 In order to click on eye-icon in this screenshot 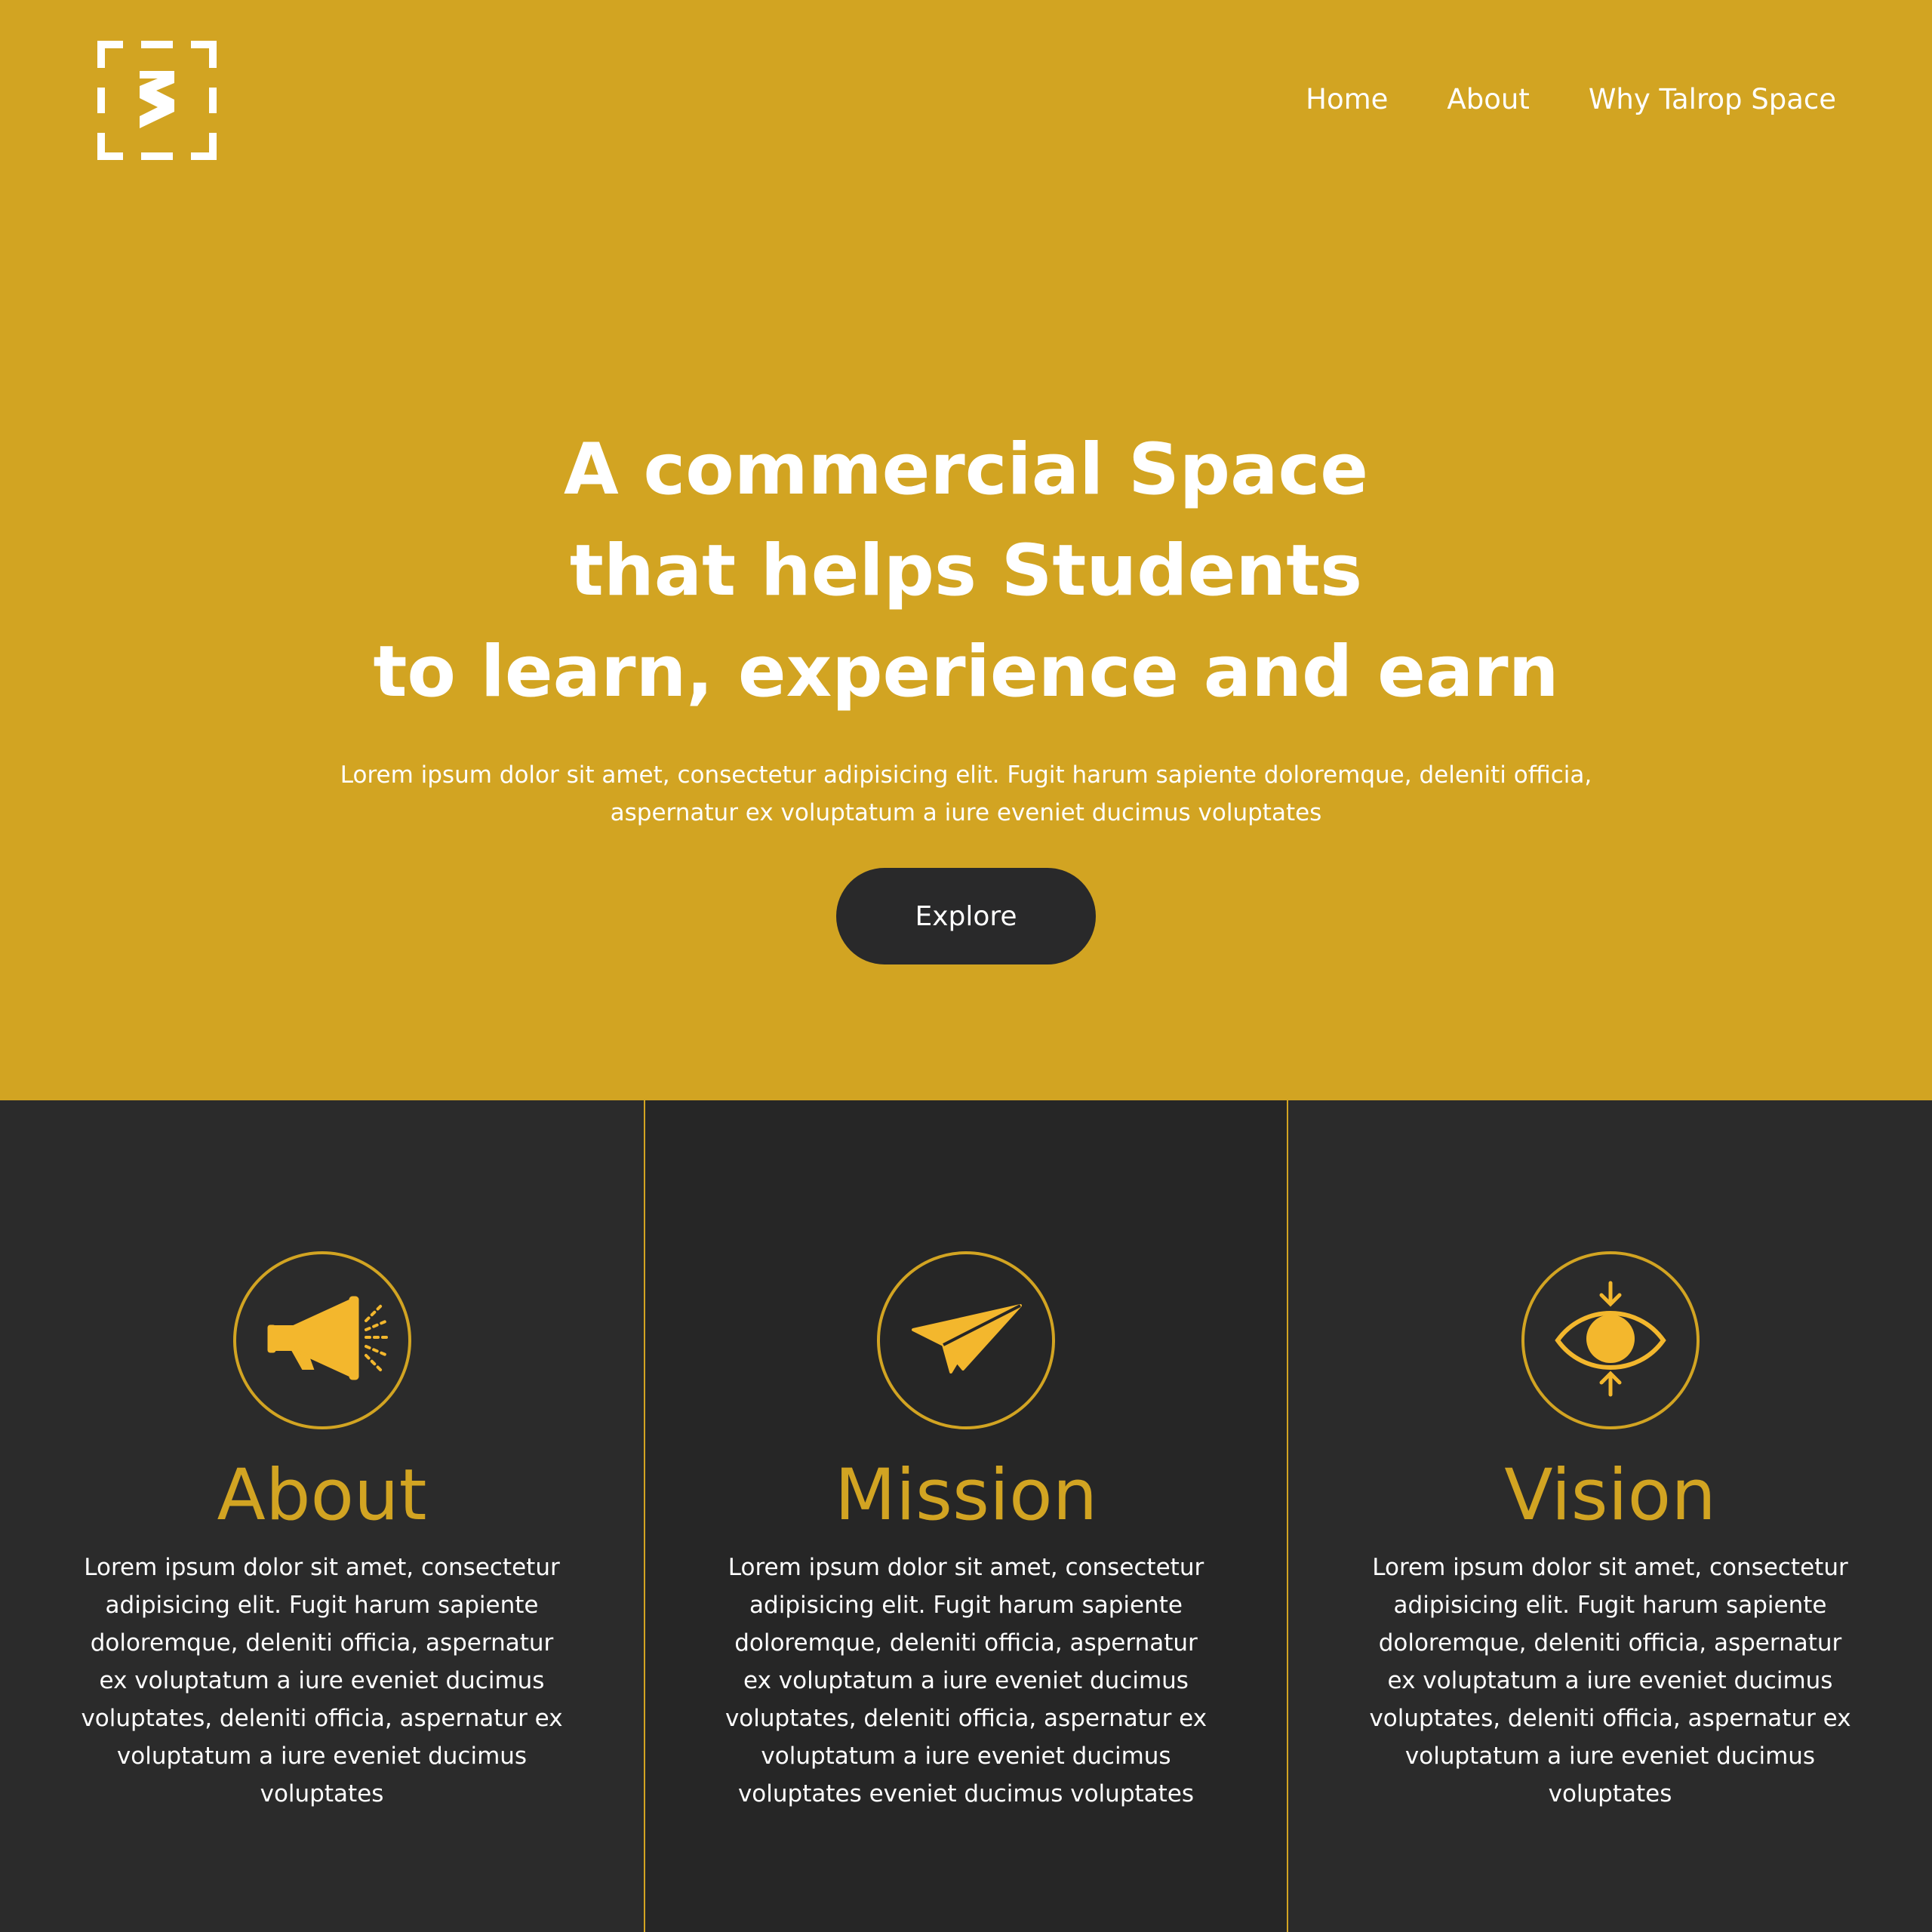, I will do `click(1610, 1340)`.